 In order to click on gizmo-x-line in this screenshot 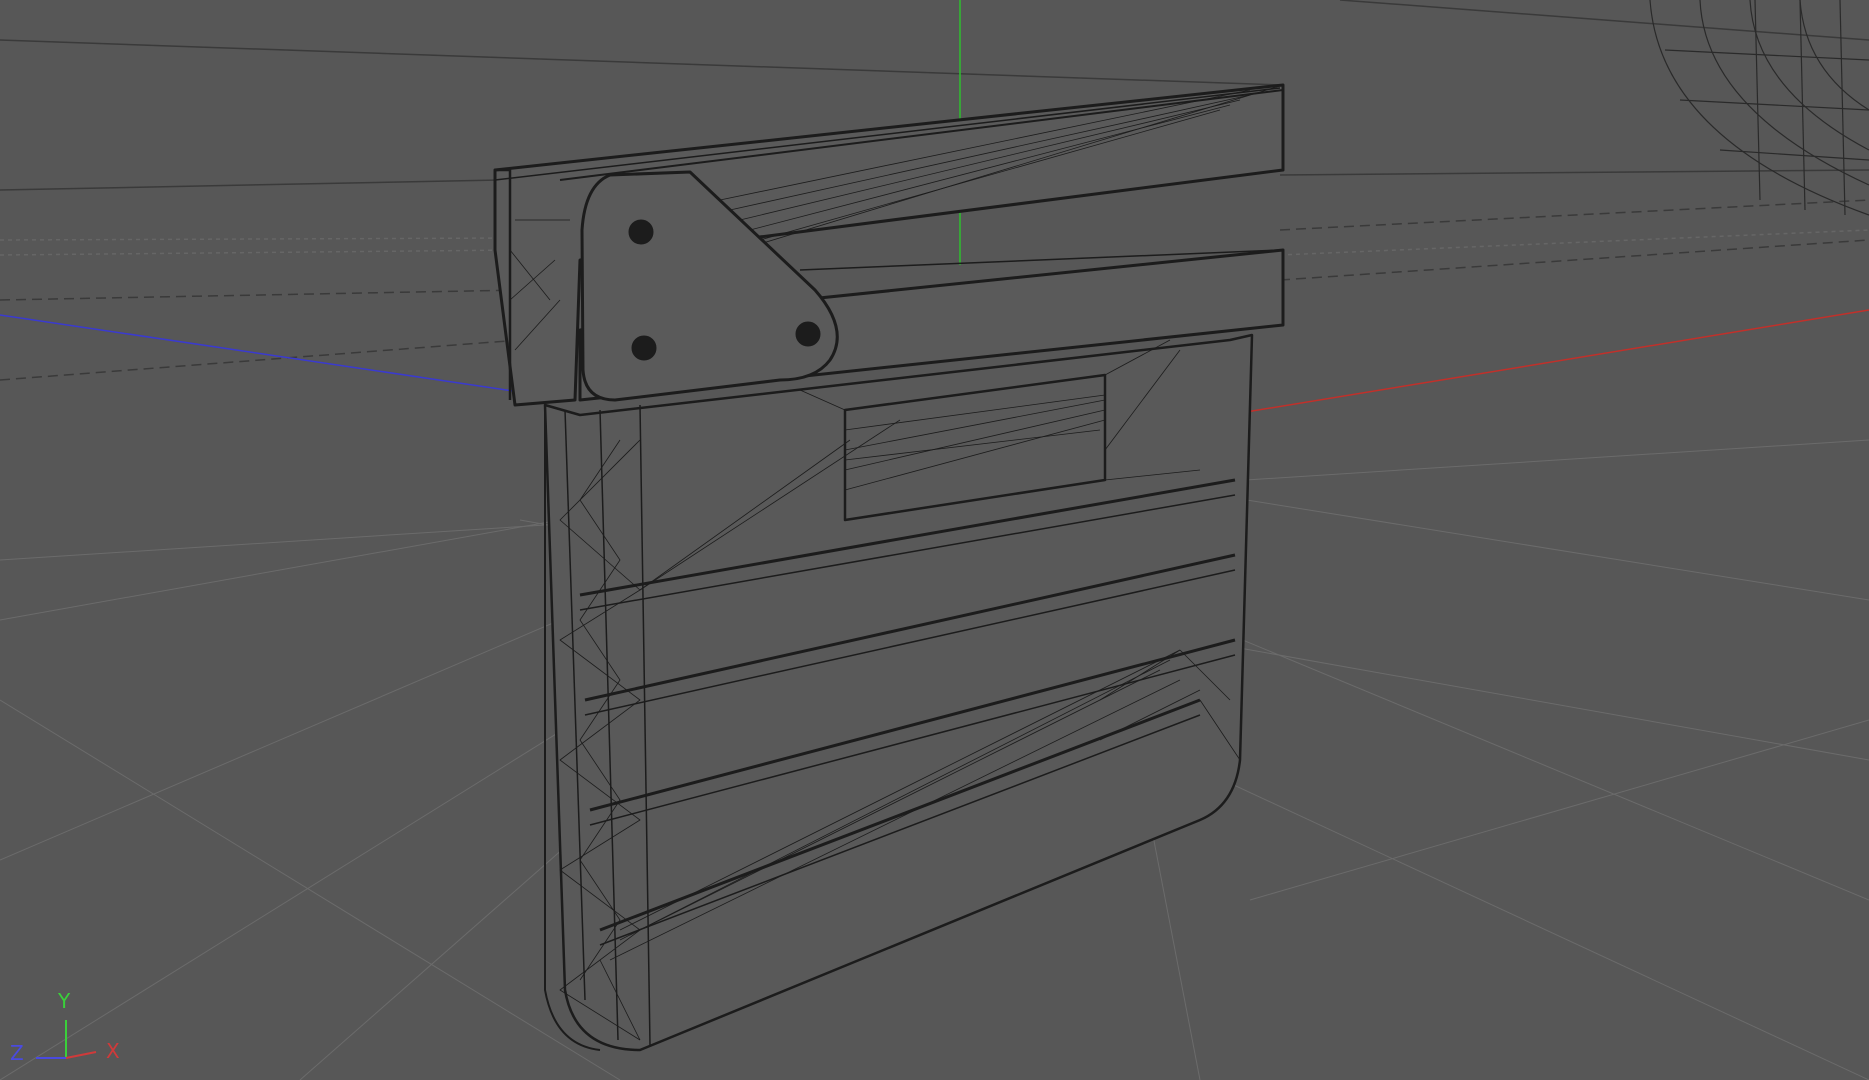, I will do `click(81, 1055)`.